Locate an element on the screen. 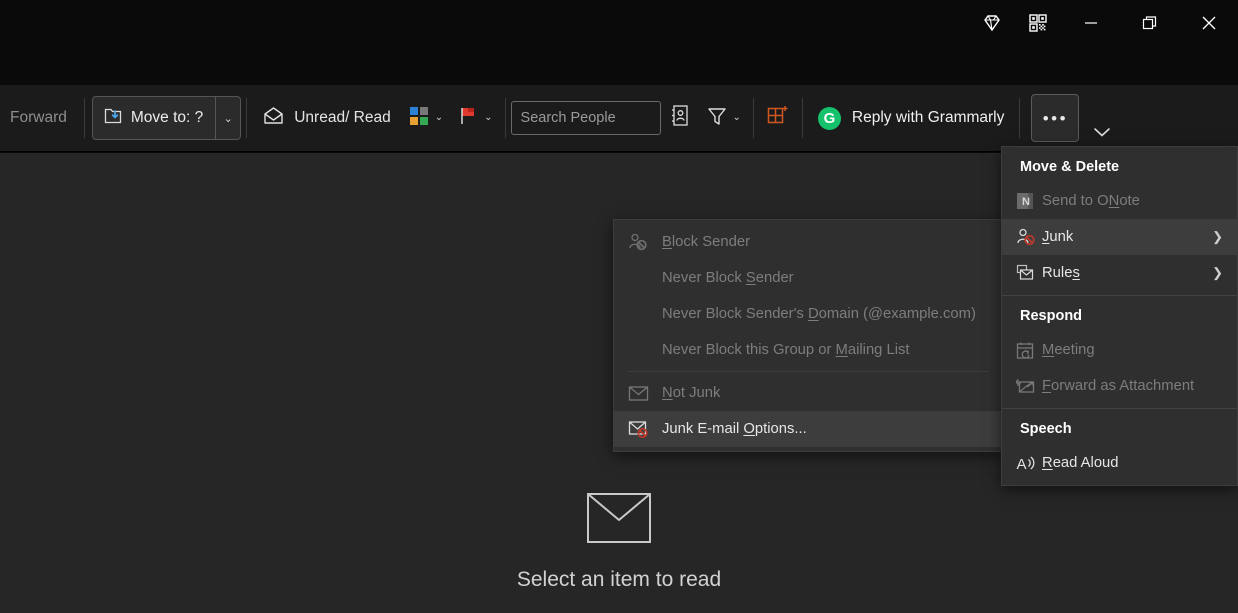 The width and height of the screenshot is (1238, 613). follow-up-button: ⌄ is located at coordinates (474, 118).